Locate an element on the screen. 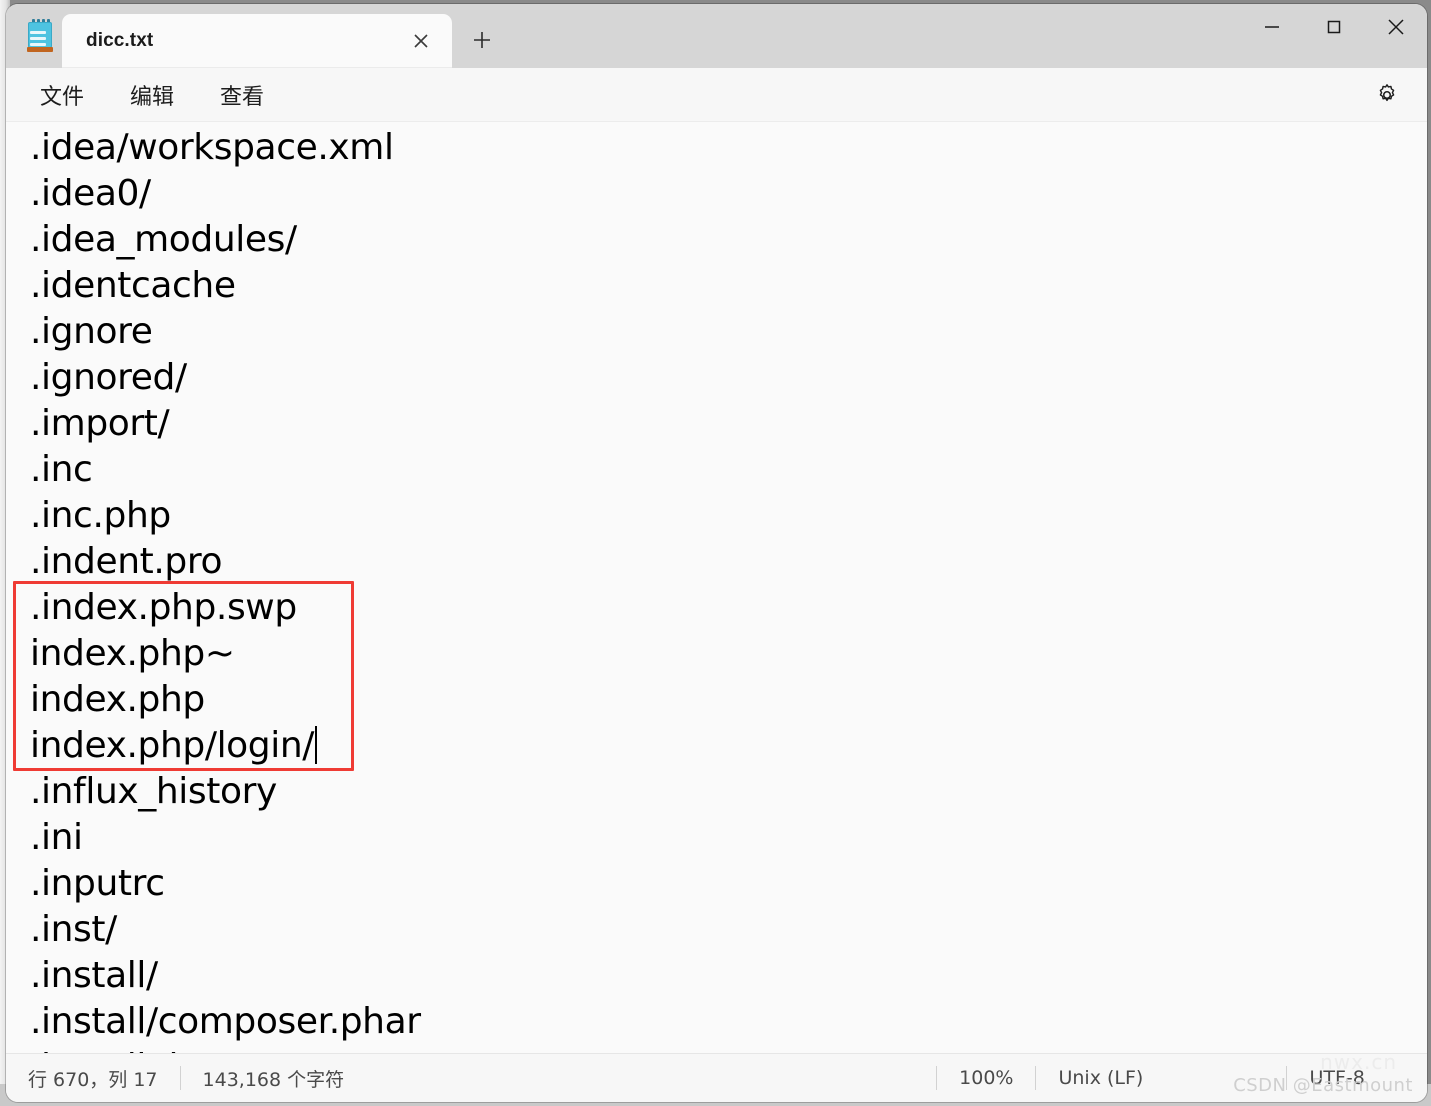 The image size is (1431, 1106). menu-item-view: 查看 is located at coordinates (242, 95).